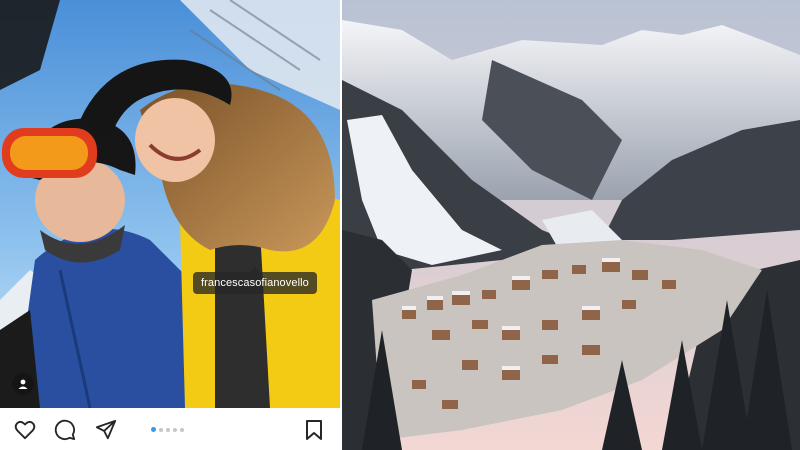 The image size is (800, 450). Describe the element at coordinates (314, 430) in the screenshot. I see `bookmark-icon` at that location.